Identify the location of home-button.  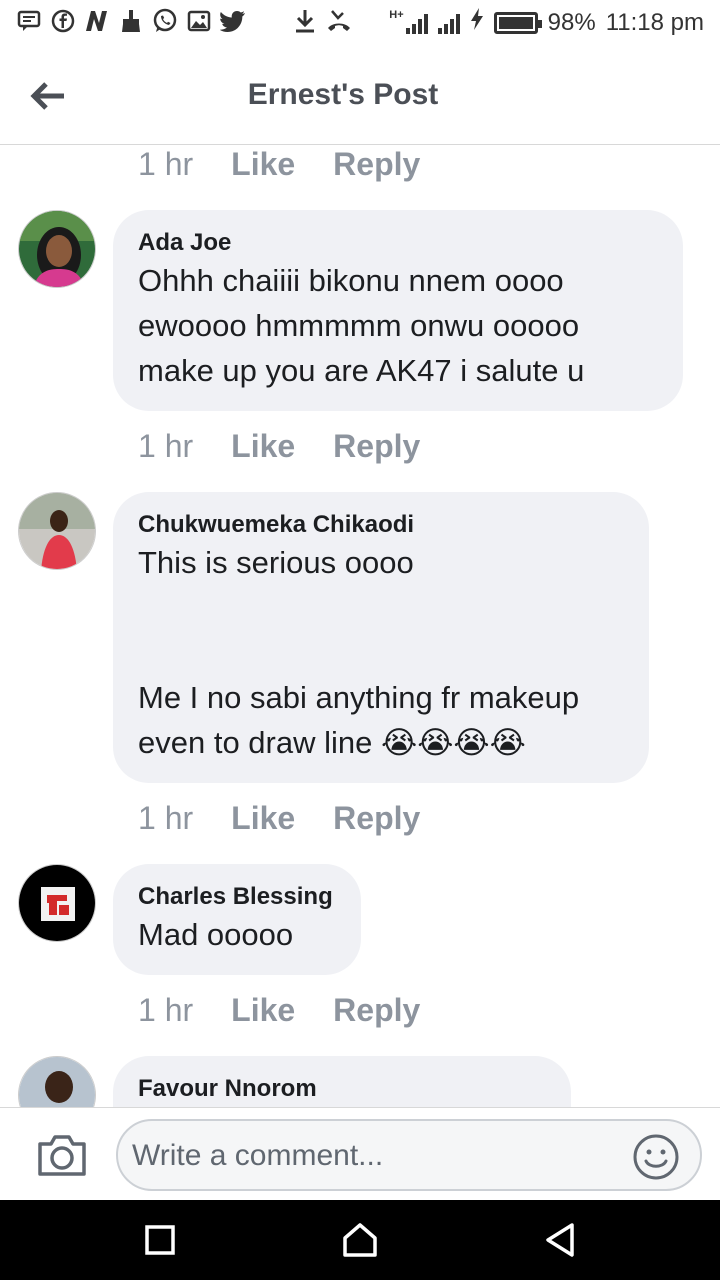
(360, 1240).